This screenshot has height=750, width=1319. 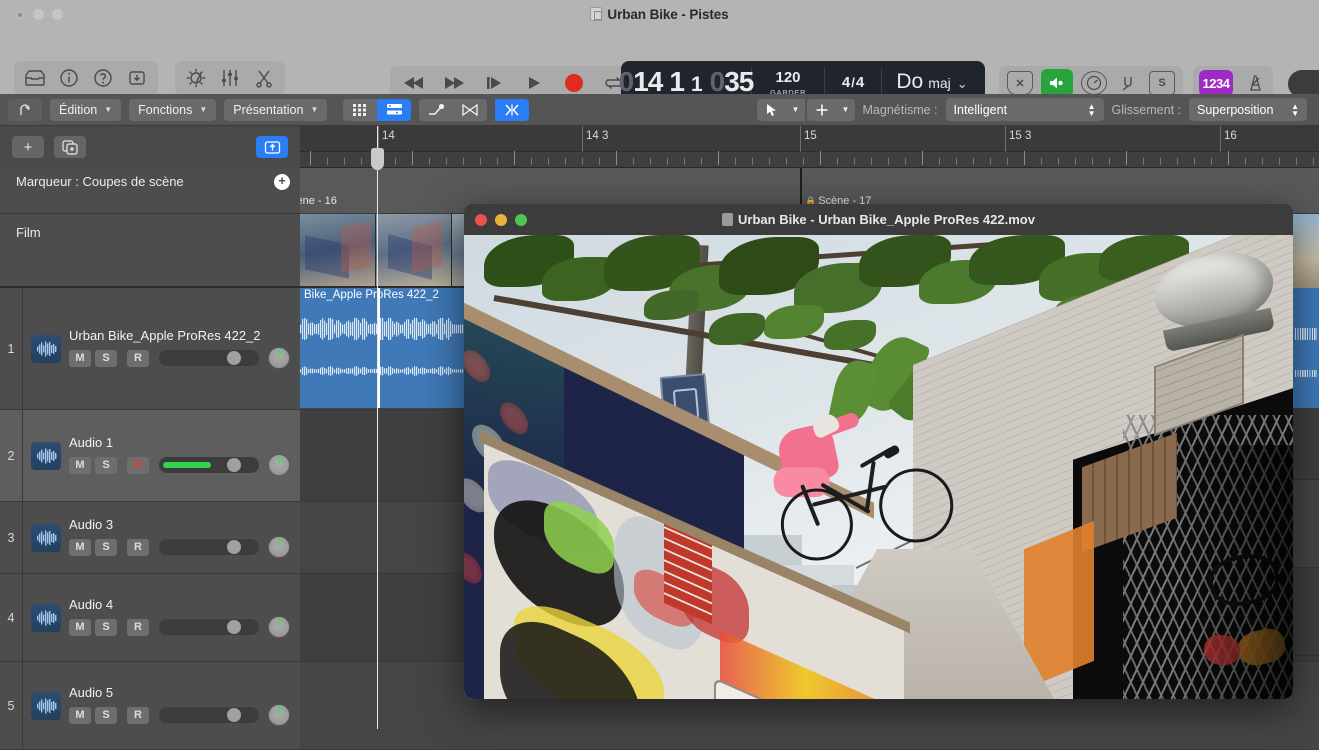 What do you see at coordinates (180, 604) in the screenshot?
I see `track-name: Audio 4` at bounding box center [180, 604].